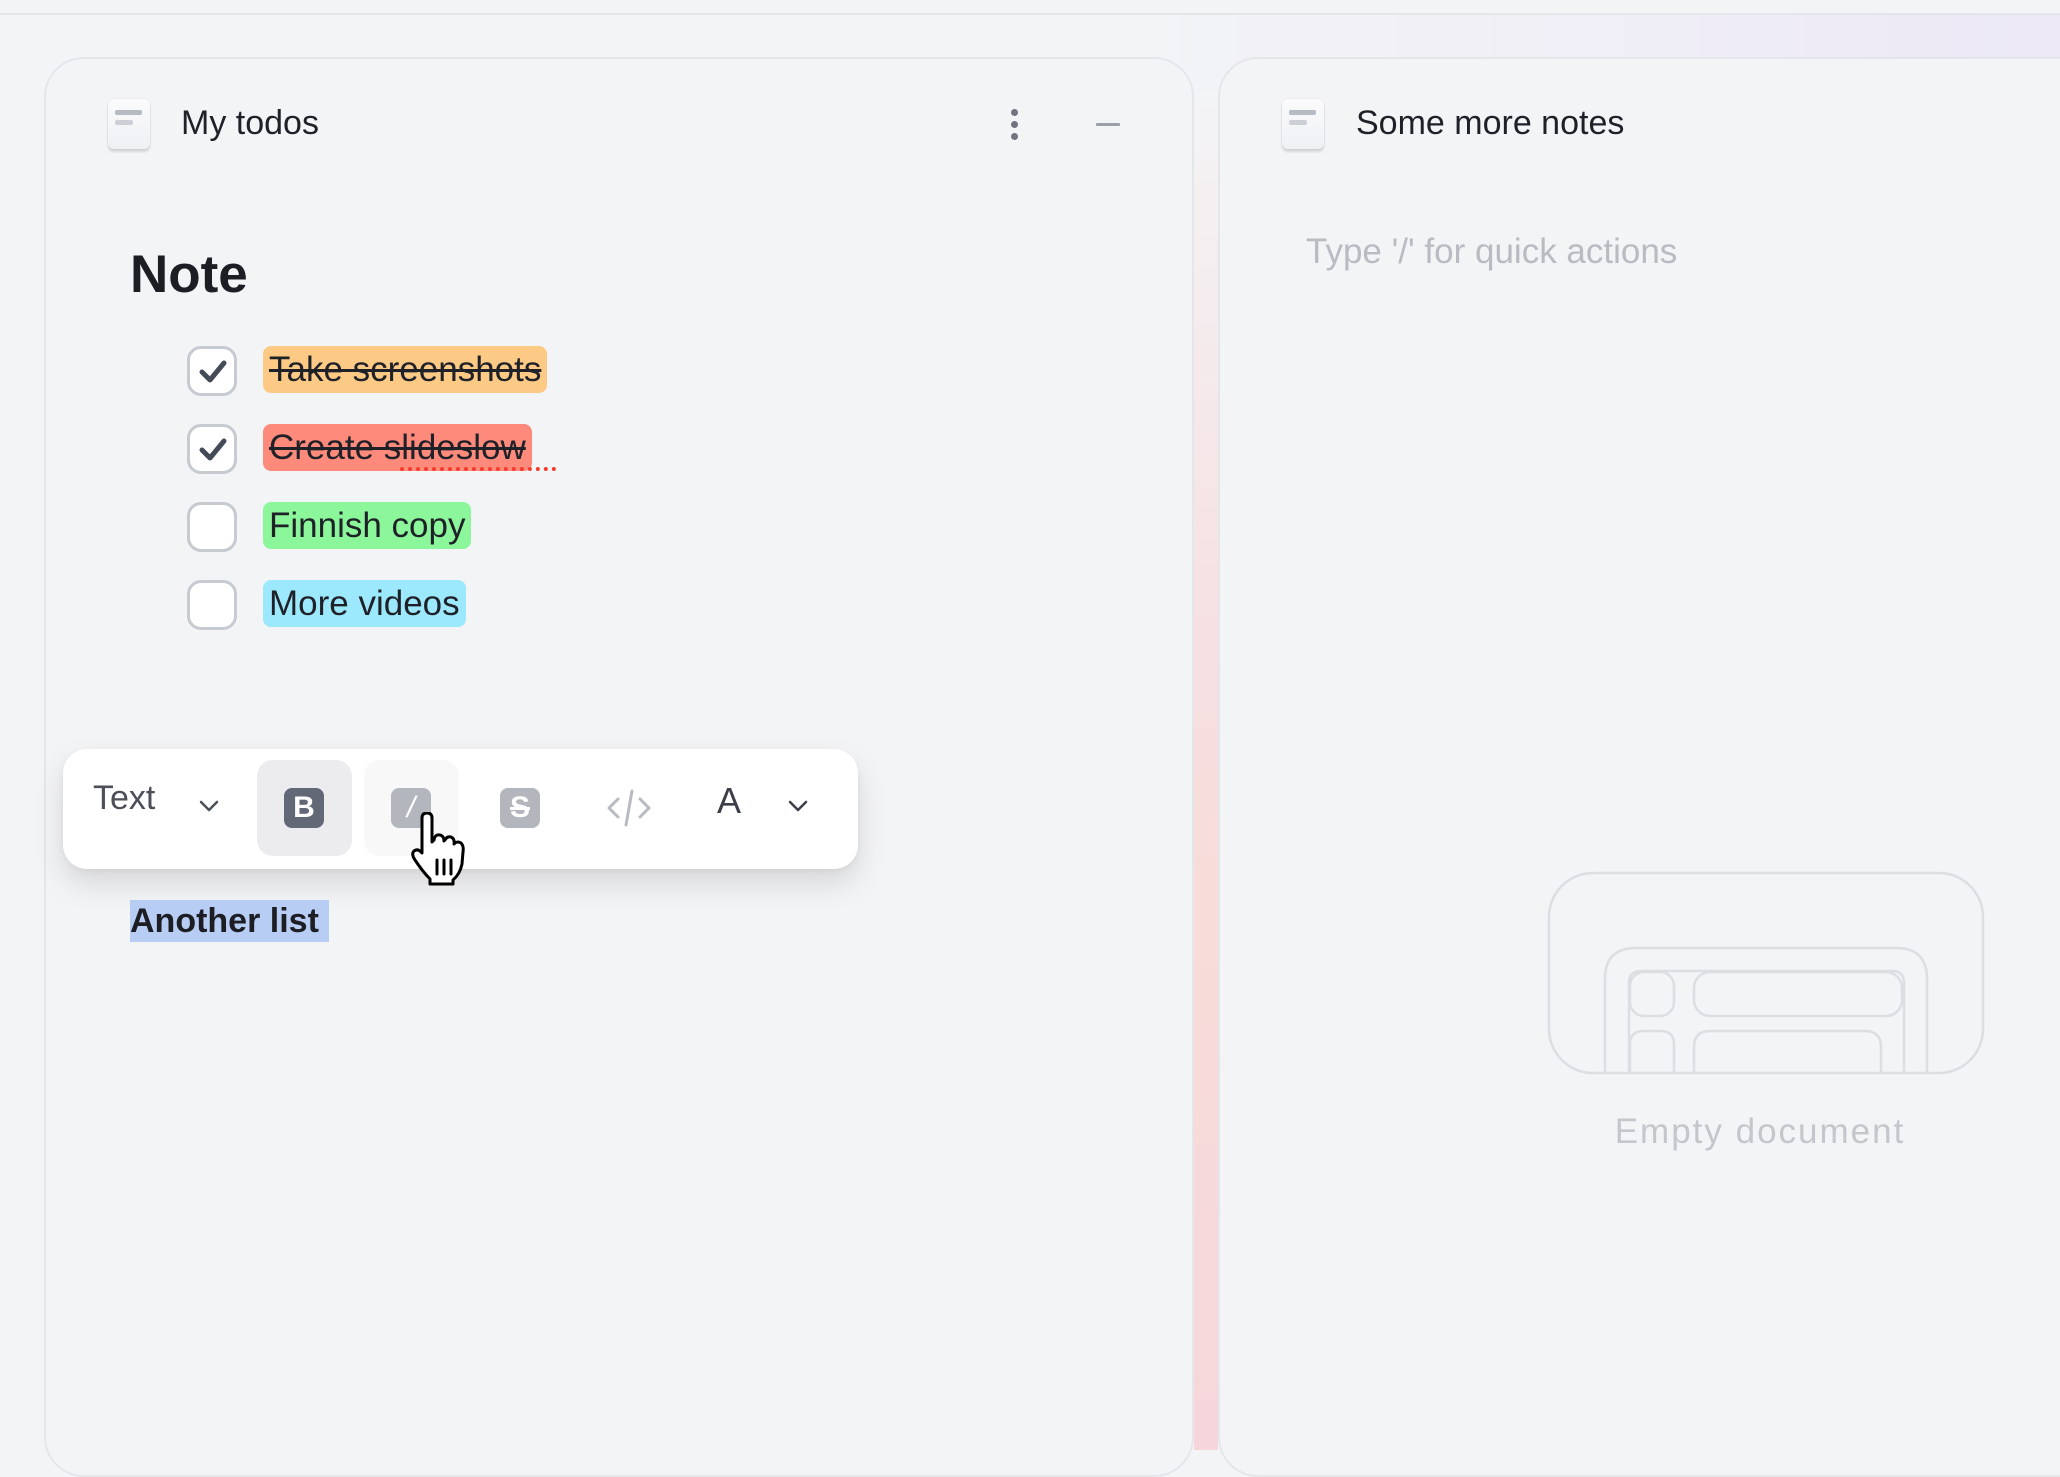 This screenshot has width=2060, height=1477. What do you see at coordinates (1108, 124) in the screenshot?
I see `minimize-icon` at bounding box center [1108, 124].